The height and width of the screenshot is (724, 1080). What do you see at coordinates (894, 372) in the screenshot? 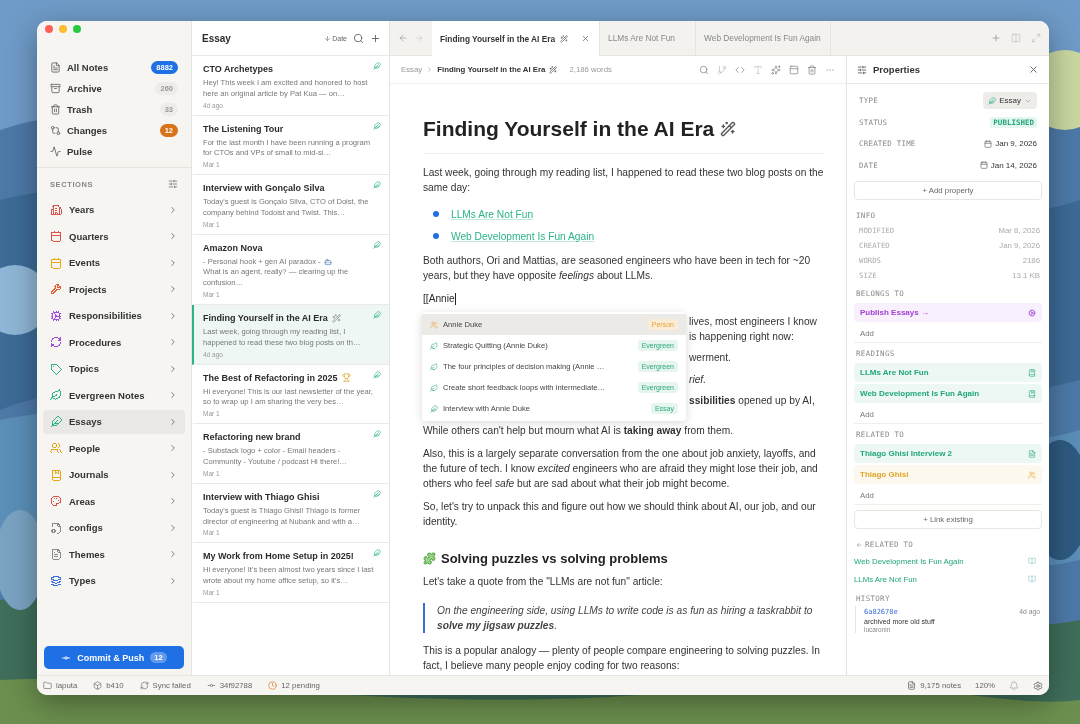
I see `relation-label: LLMs Are Not Fun` at bounding box center [894, 372].